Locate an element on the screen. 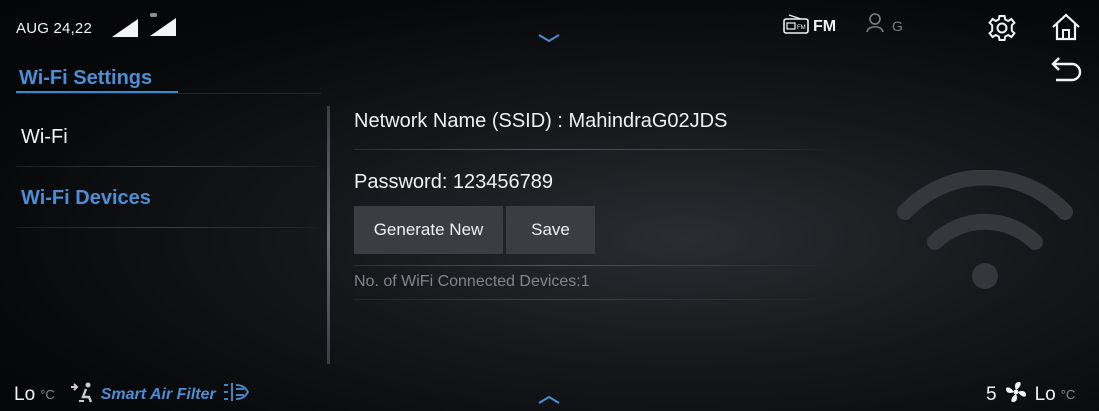 The height and width of the screenshot is (411, 1099). ssid-divider is located at coordinates (594, 149).